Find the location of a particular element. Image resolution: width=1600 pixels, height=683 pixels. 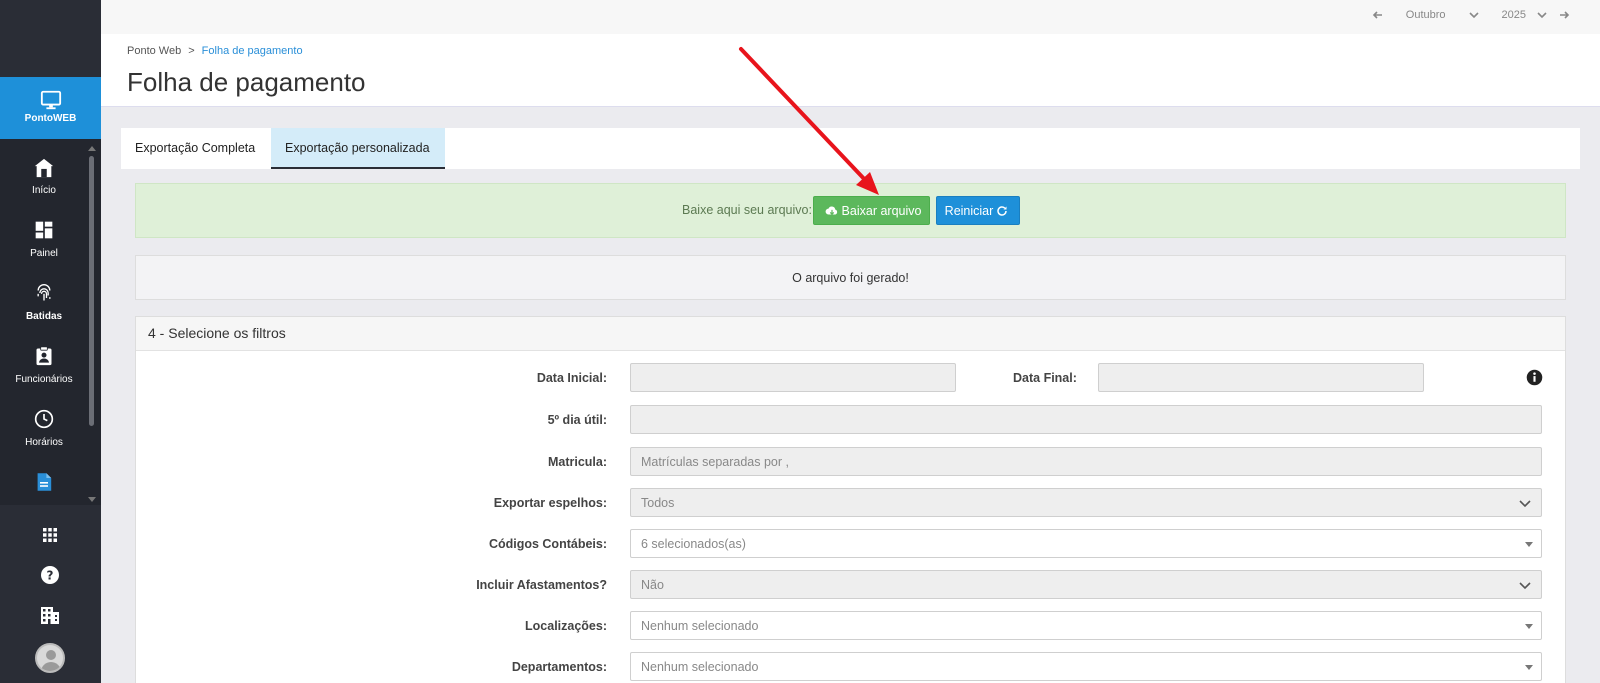

avatar-body is located at coordinates (51, 666).